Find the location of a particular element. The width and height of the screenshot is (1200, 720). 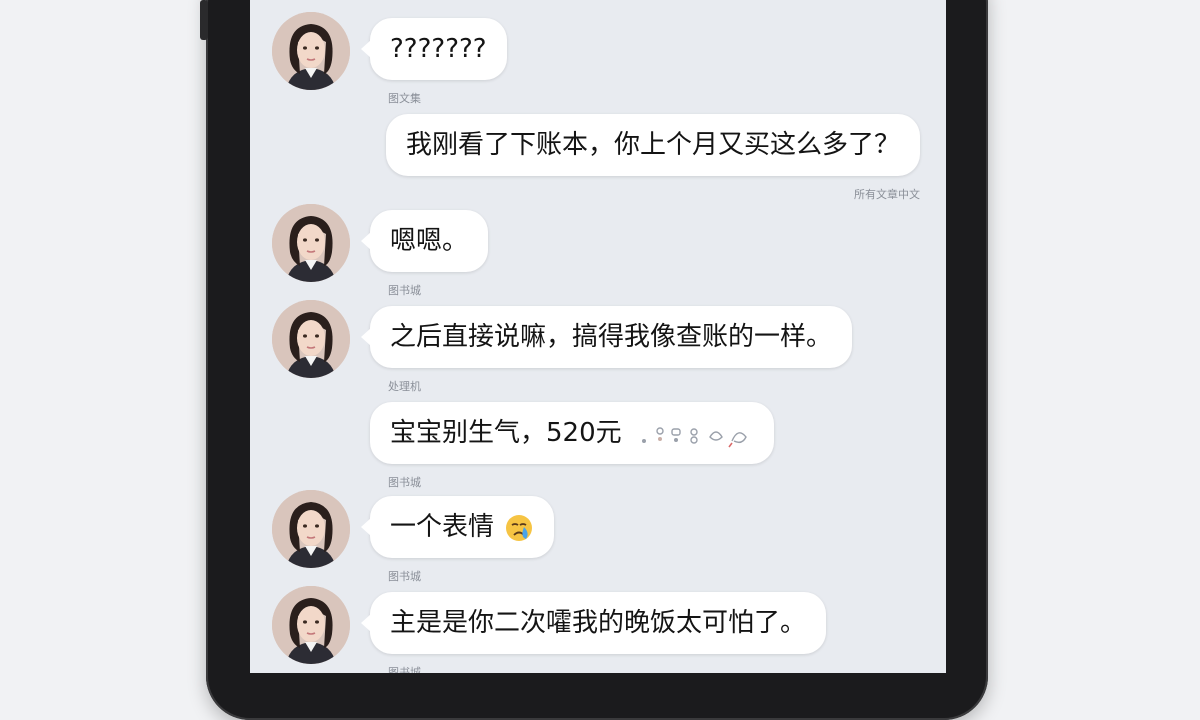

message-bubble: 我刚看了下账本，你上个月又买这么多了？ is located at coordinates (652, 145).